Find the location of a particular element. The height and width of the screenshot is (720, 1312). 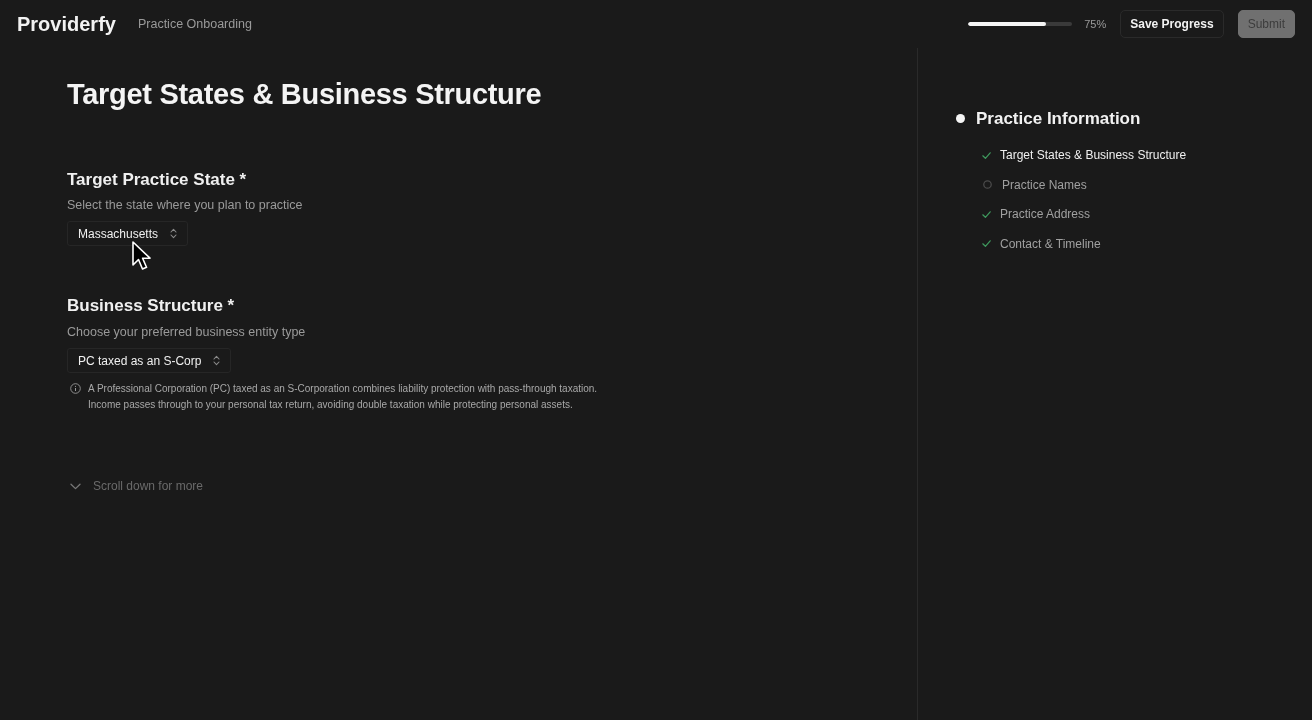

save-progress-button: Save Progress is located at coordinates (1172, 24).